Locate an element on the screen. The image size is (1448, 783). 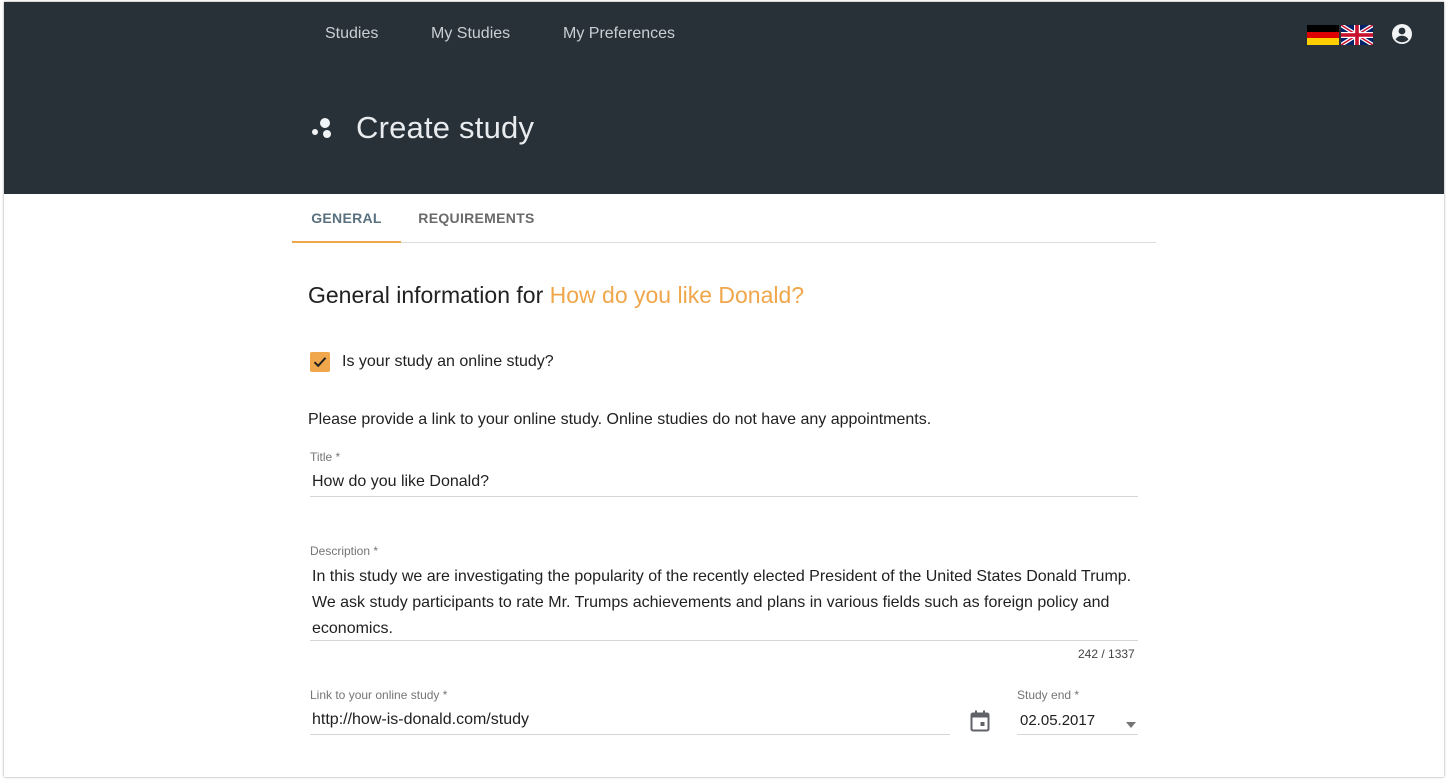
tab-bar: GENERAL REQUIREMENTS is located at coordinates (724, 218).